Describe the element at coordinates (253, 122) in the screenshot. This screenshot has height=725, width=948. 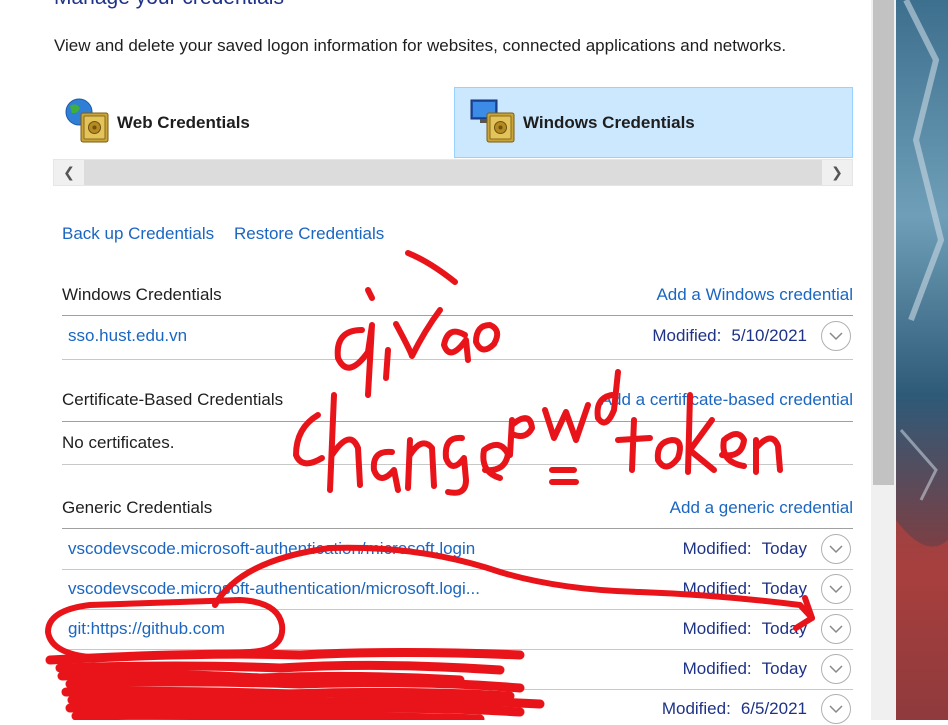
I see `tab-web-credentials: Web Credentials` at that location.